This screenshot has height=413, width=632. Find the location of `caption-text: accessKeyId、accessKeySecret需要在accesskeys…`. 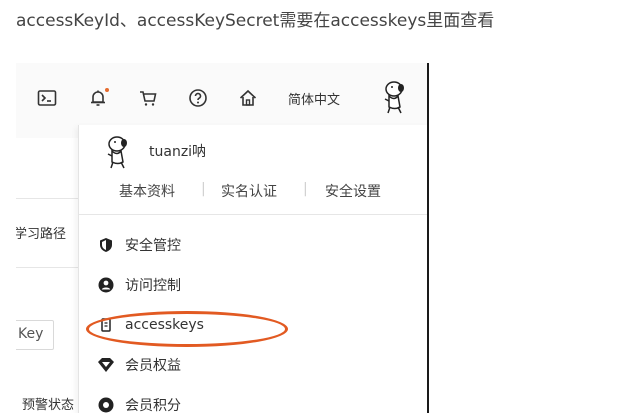

caption-text: accessKeyId、accessKeySecret需要在accesskeys… is located at coordinates (255, 21).